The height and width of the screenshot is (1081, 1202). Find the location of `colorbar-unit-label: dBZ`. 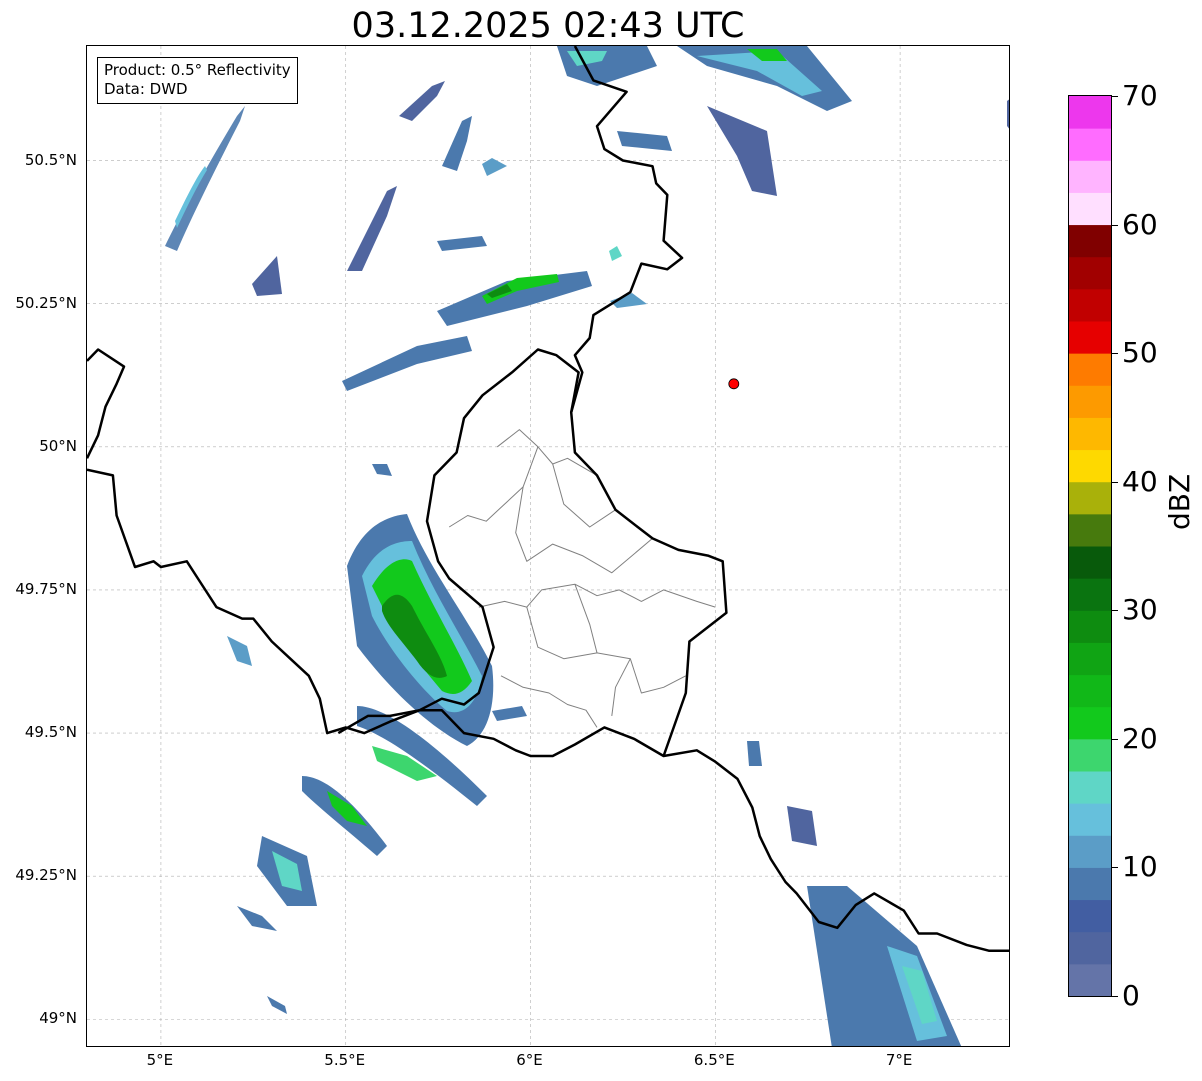

colorbar-unit-label: dBZ is located at coordinates (1179, 501).